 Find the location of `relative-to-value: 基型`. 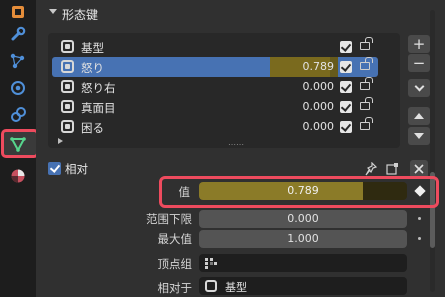

relative-to-value: 基型 is located at coordinates (236, 287).